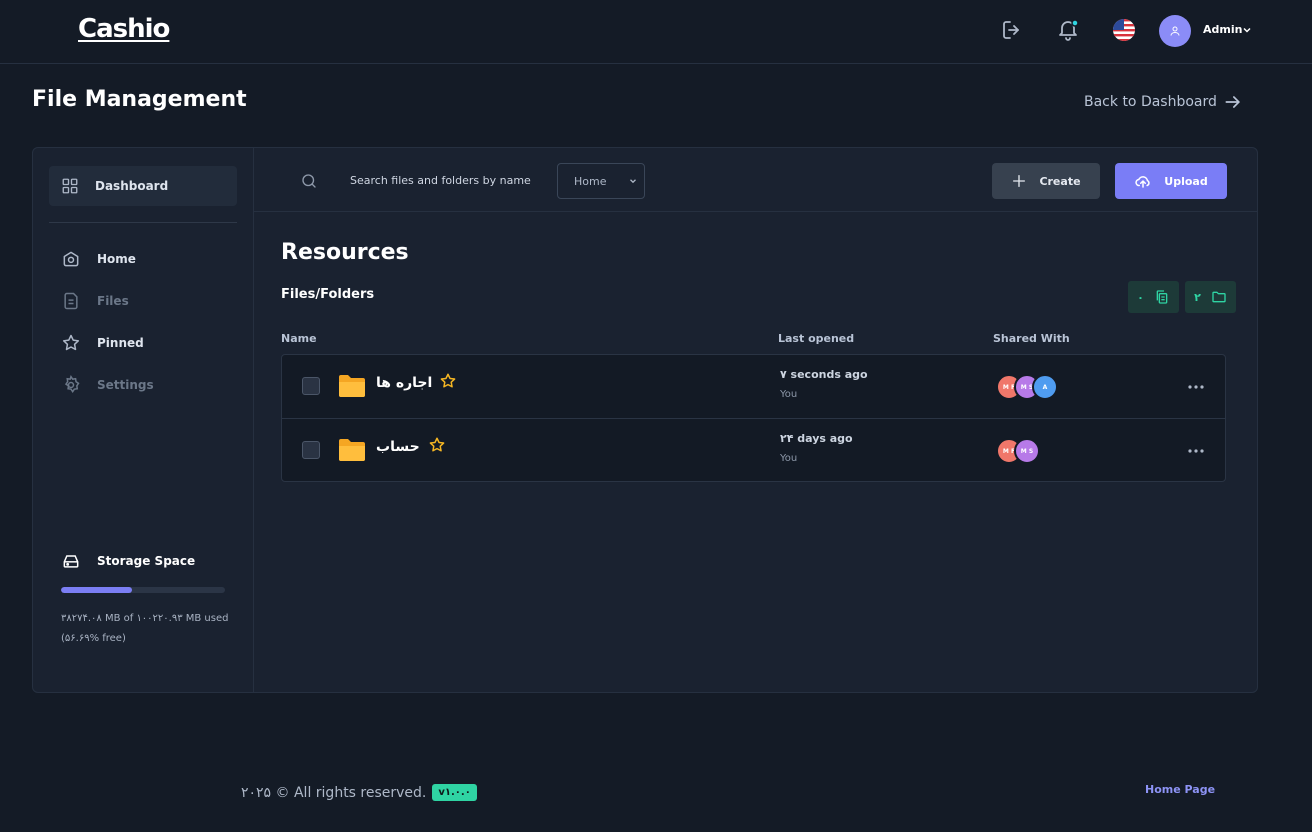 The width and height of the screenshot is (1312, 832). What do you see at coordinates (299, 338) in the screenshot?
I see `column-header-name: Name` at bounding box center [299, 338].